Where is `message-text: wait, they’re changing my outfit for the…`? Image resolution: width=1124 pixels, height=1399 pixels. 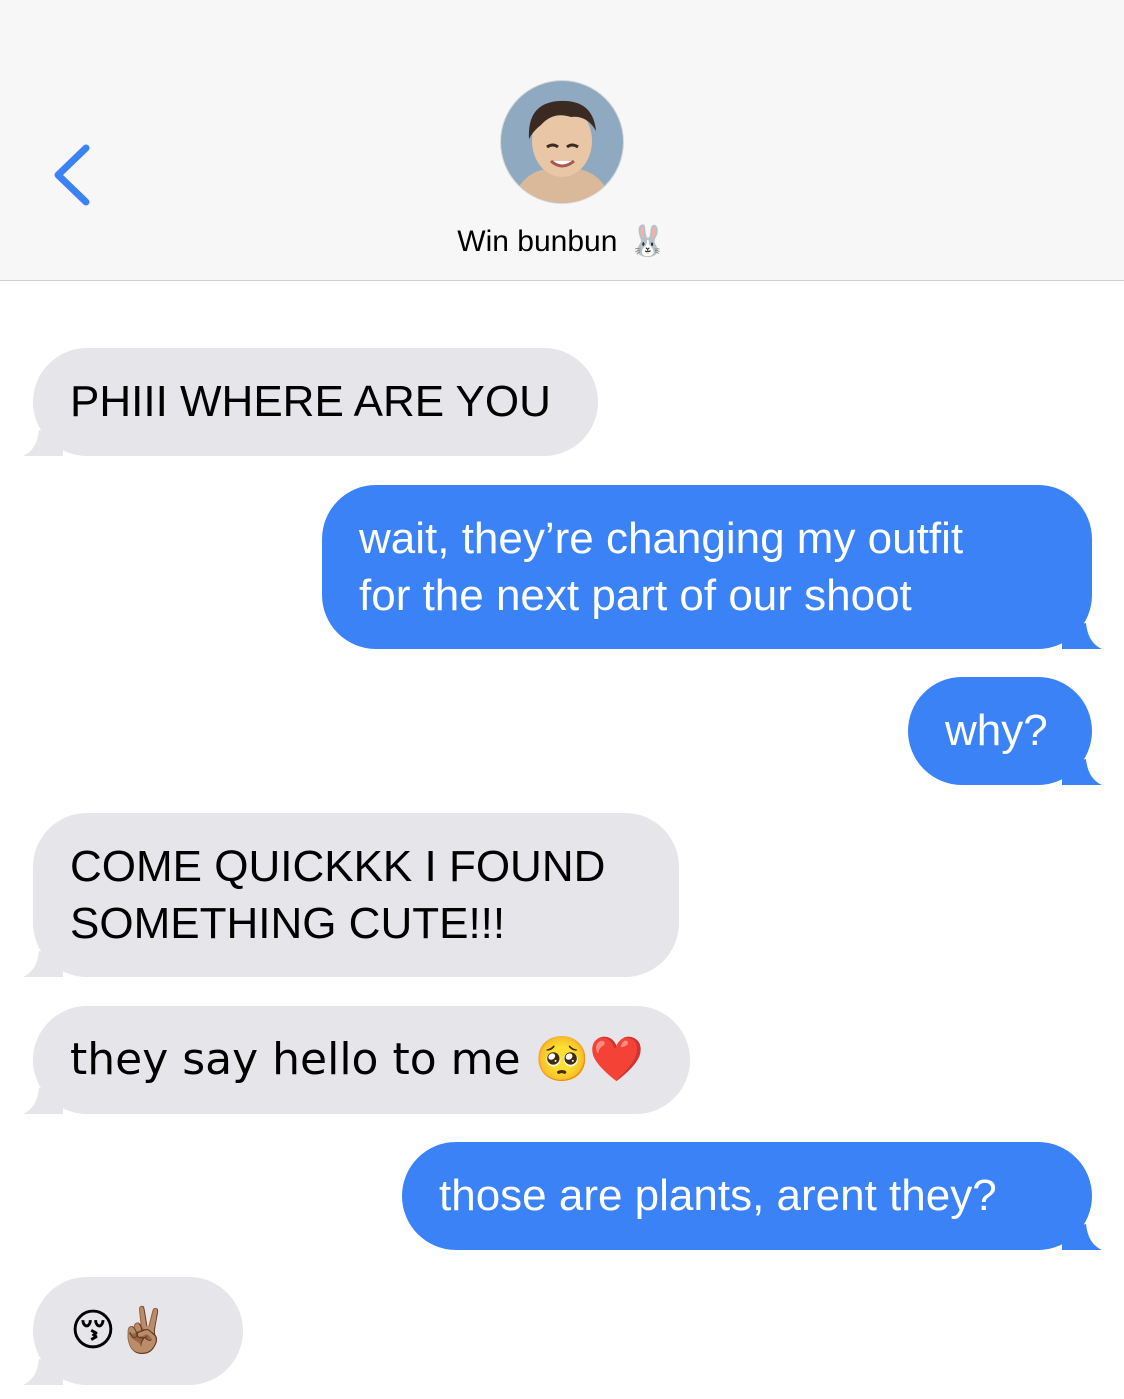 message-text: wait, they’re changing my outfit for the… is located at coordinates (661, 567).